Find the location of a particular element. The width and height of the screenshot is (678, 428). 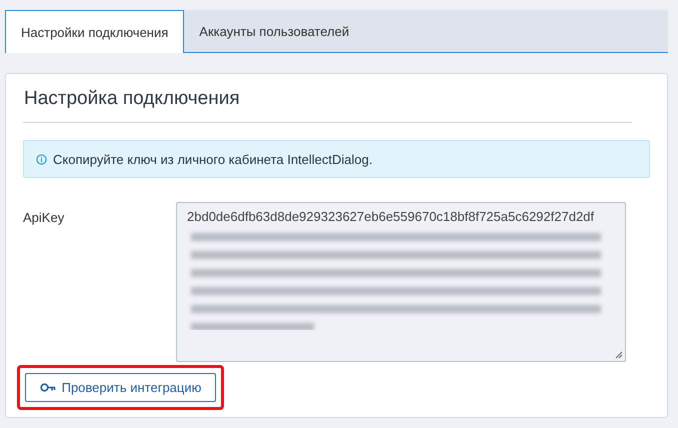

info-icon is located at coordinates (41, 159).